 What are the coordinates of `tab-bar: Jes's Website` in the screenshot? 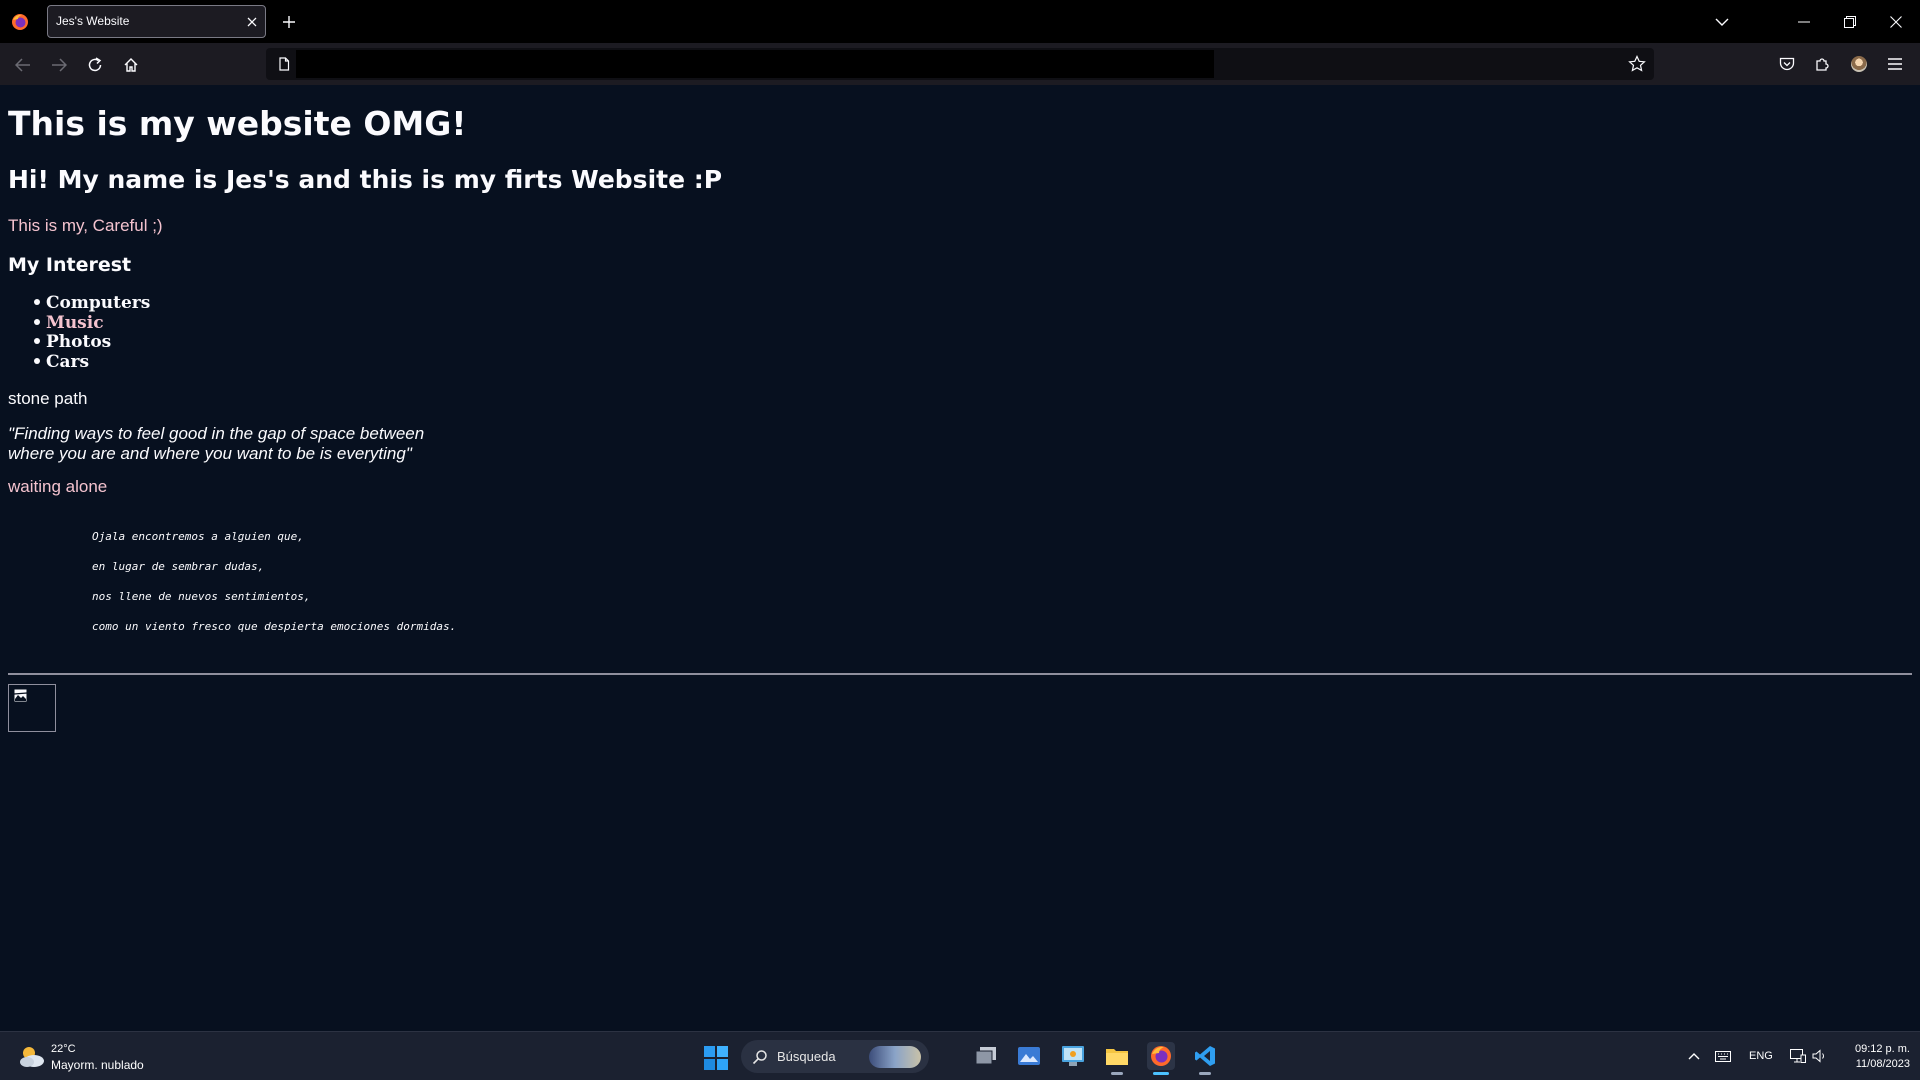 It's located at (960, 21).